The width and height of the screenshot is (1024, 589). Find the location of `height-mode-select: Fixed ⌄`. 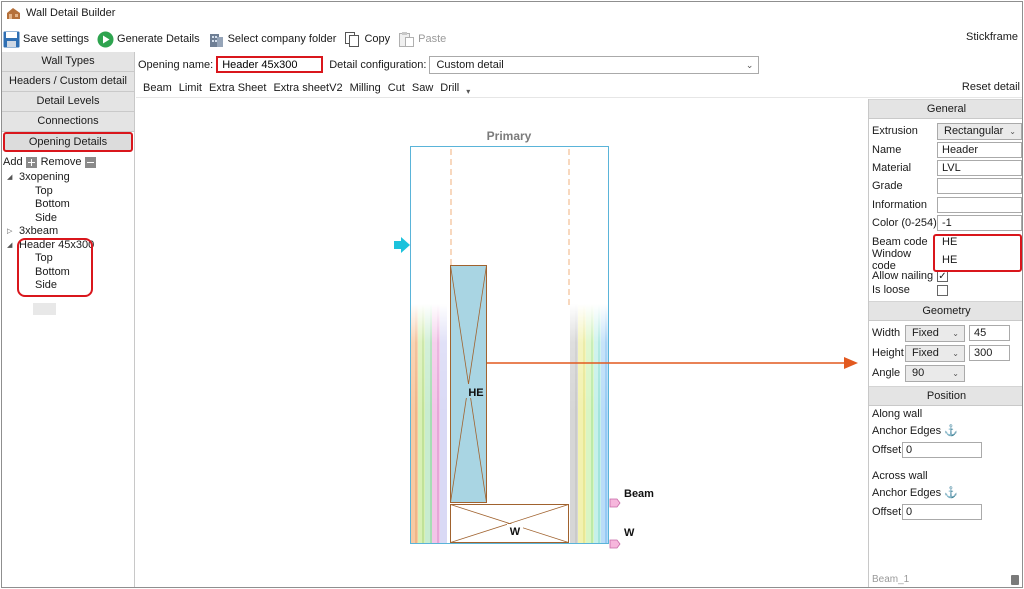

height-mode-select: Fixed ⌄ is located at coordinates (935, 353).